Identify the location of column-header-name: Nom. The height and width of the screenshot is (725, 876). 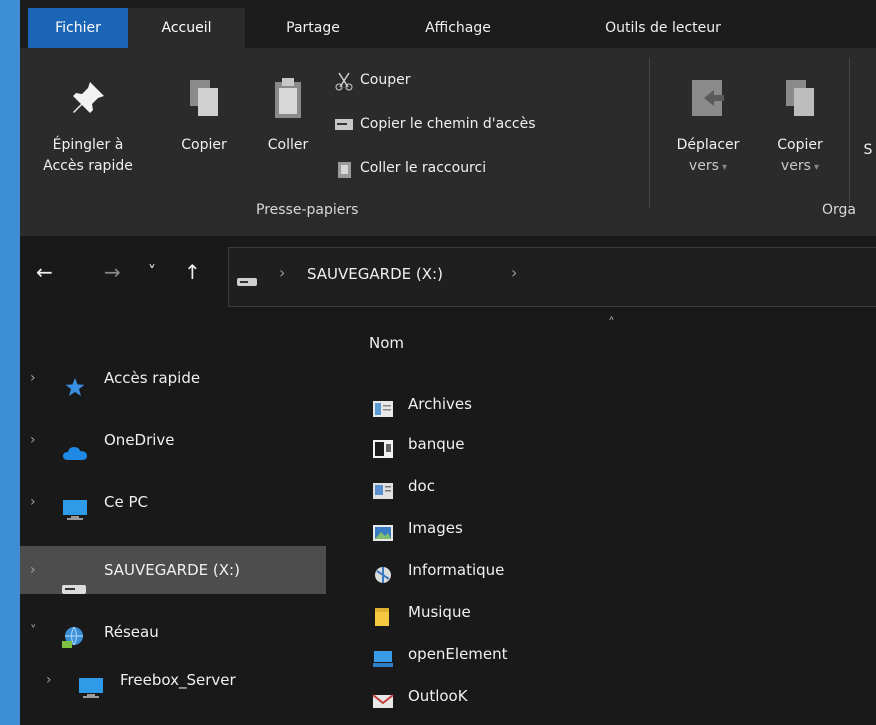
(386, 343).